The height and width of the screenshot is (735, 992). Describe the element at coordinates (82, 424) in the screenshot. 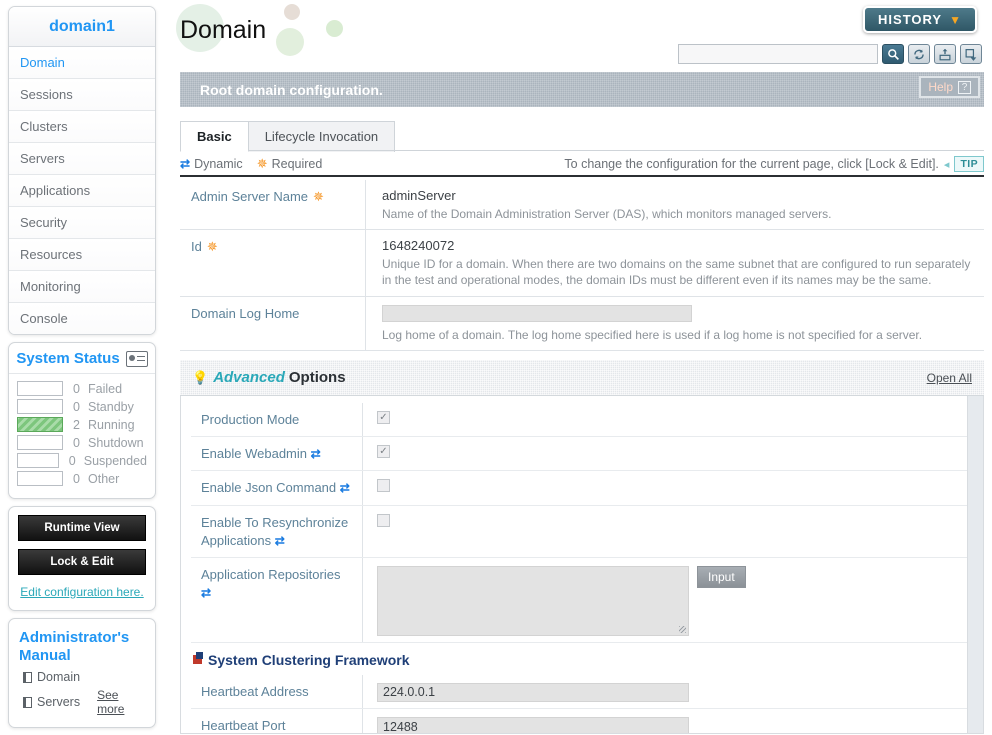

I see `status-row: 2 Running` at that location.